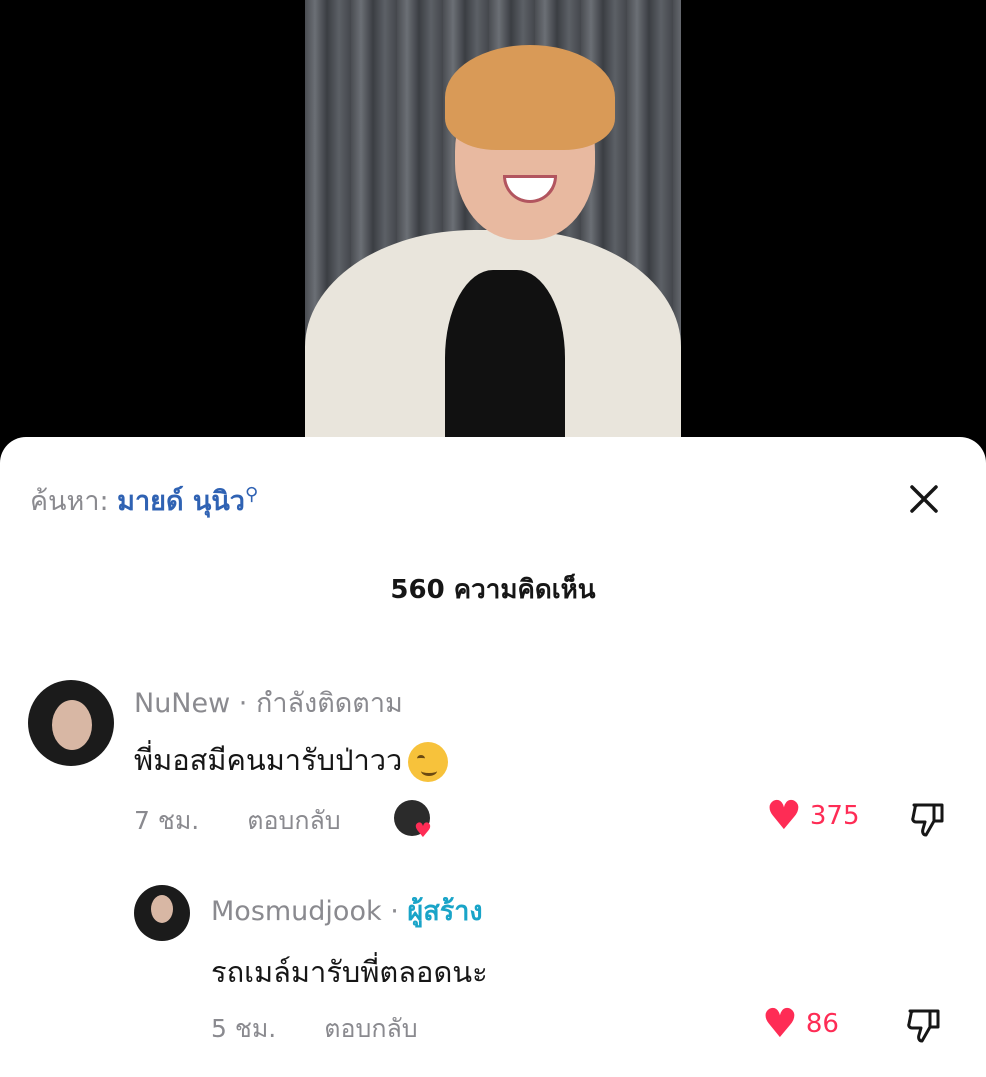 Image resolution: width=986 pixels, height=1077 pixels. Describe the element at coordinates (780, 1024) in the screenshot. I see `heart-icon: ♥` at that location.